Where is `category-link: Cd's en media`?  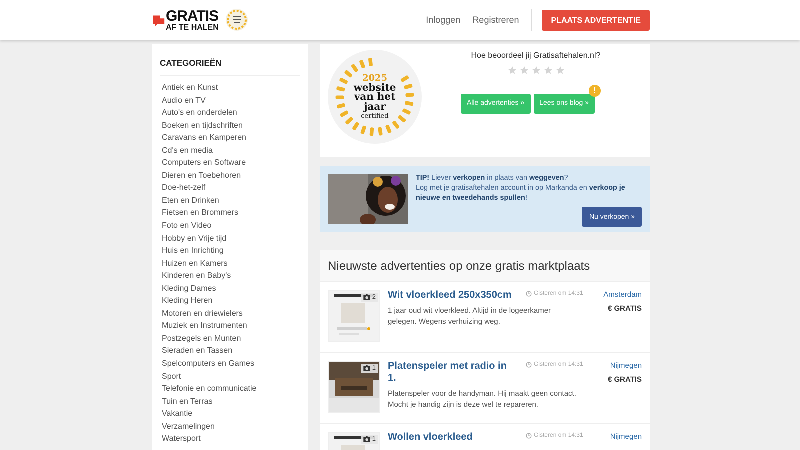 category-link: Cd's en media is located at coordinates (230, 151).